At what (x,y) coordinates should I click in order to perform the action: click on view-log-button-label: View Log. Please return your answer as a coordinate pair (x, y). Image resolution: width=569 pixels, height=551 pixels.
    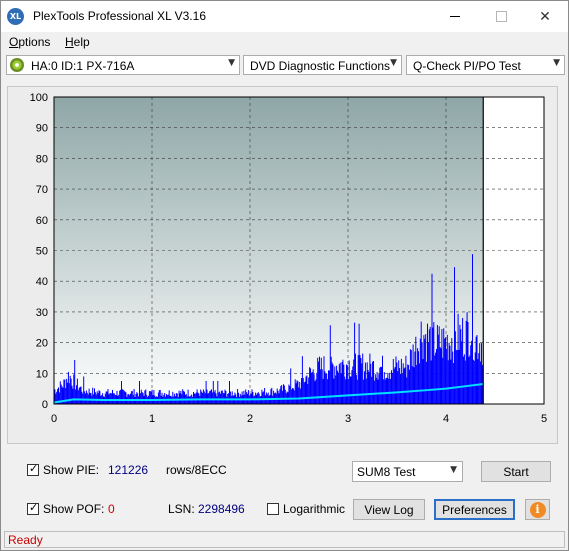
    Looking at the image, I should click on (389, 509).